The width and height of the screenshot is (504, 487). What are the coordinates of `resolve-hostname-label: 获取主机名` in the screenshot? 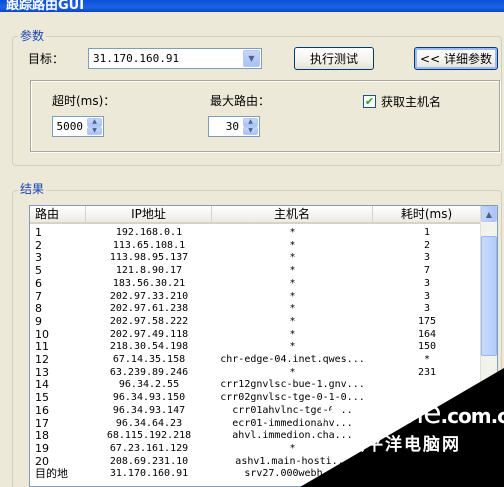 It's located at (411, 102).